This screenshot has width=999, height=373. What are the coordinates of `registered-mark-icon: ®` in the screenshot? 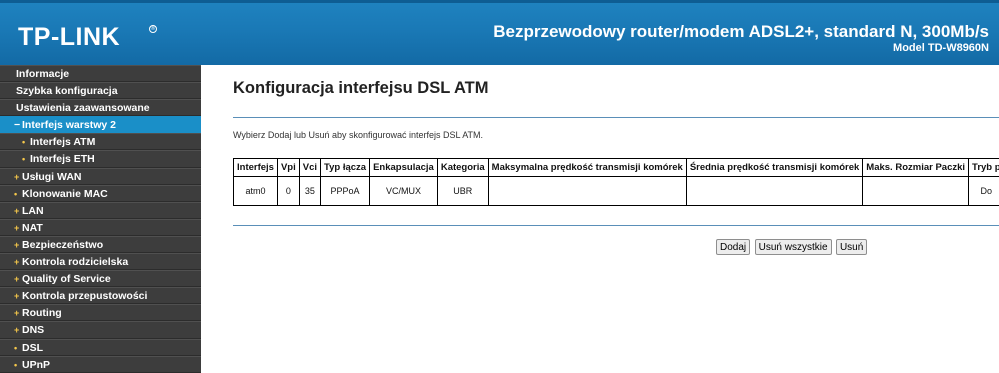 It's located at (153, 29).